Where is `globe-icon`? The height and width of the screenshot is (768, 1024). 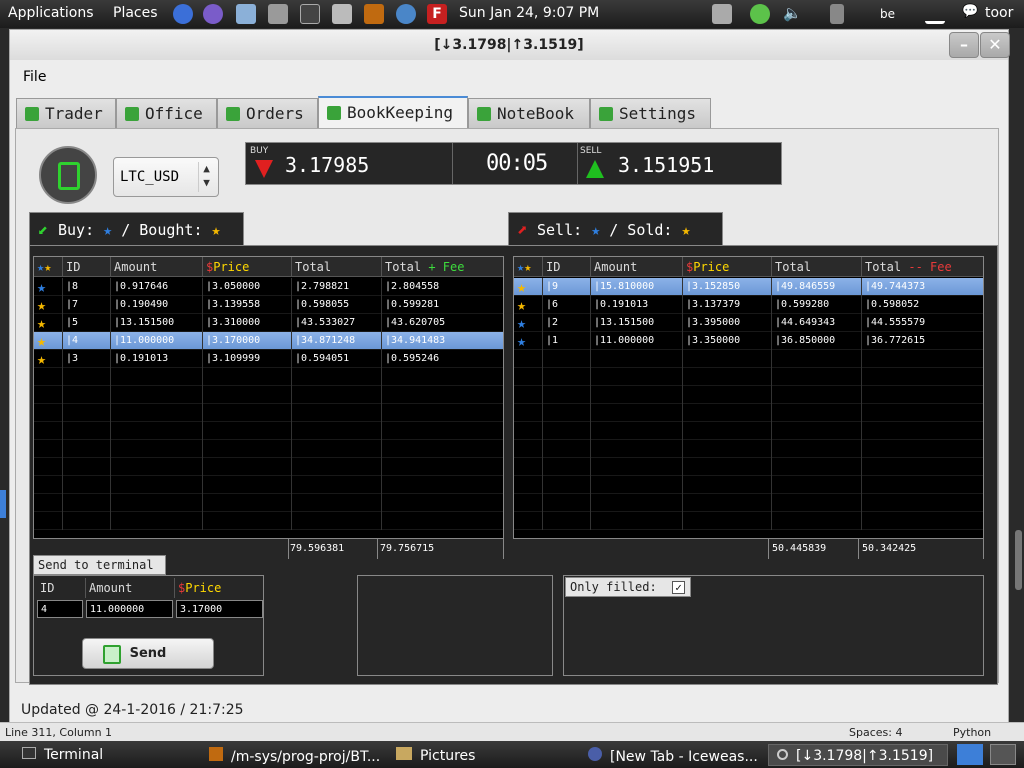
globe-icon is located at coordinates (183, 14).